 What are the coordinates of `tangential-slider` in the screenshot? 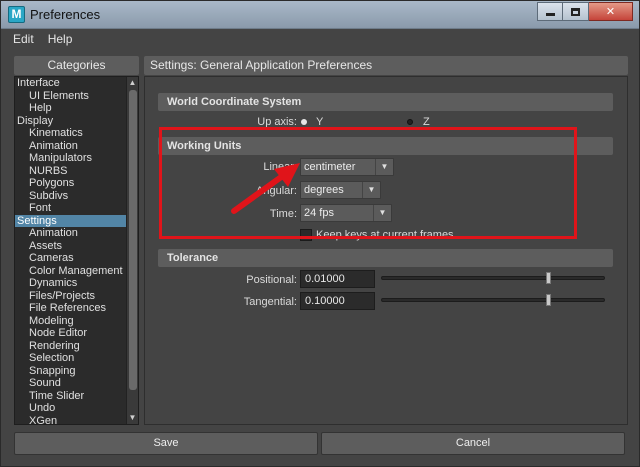 It's located at (493, 300).